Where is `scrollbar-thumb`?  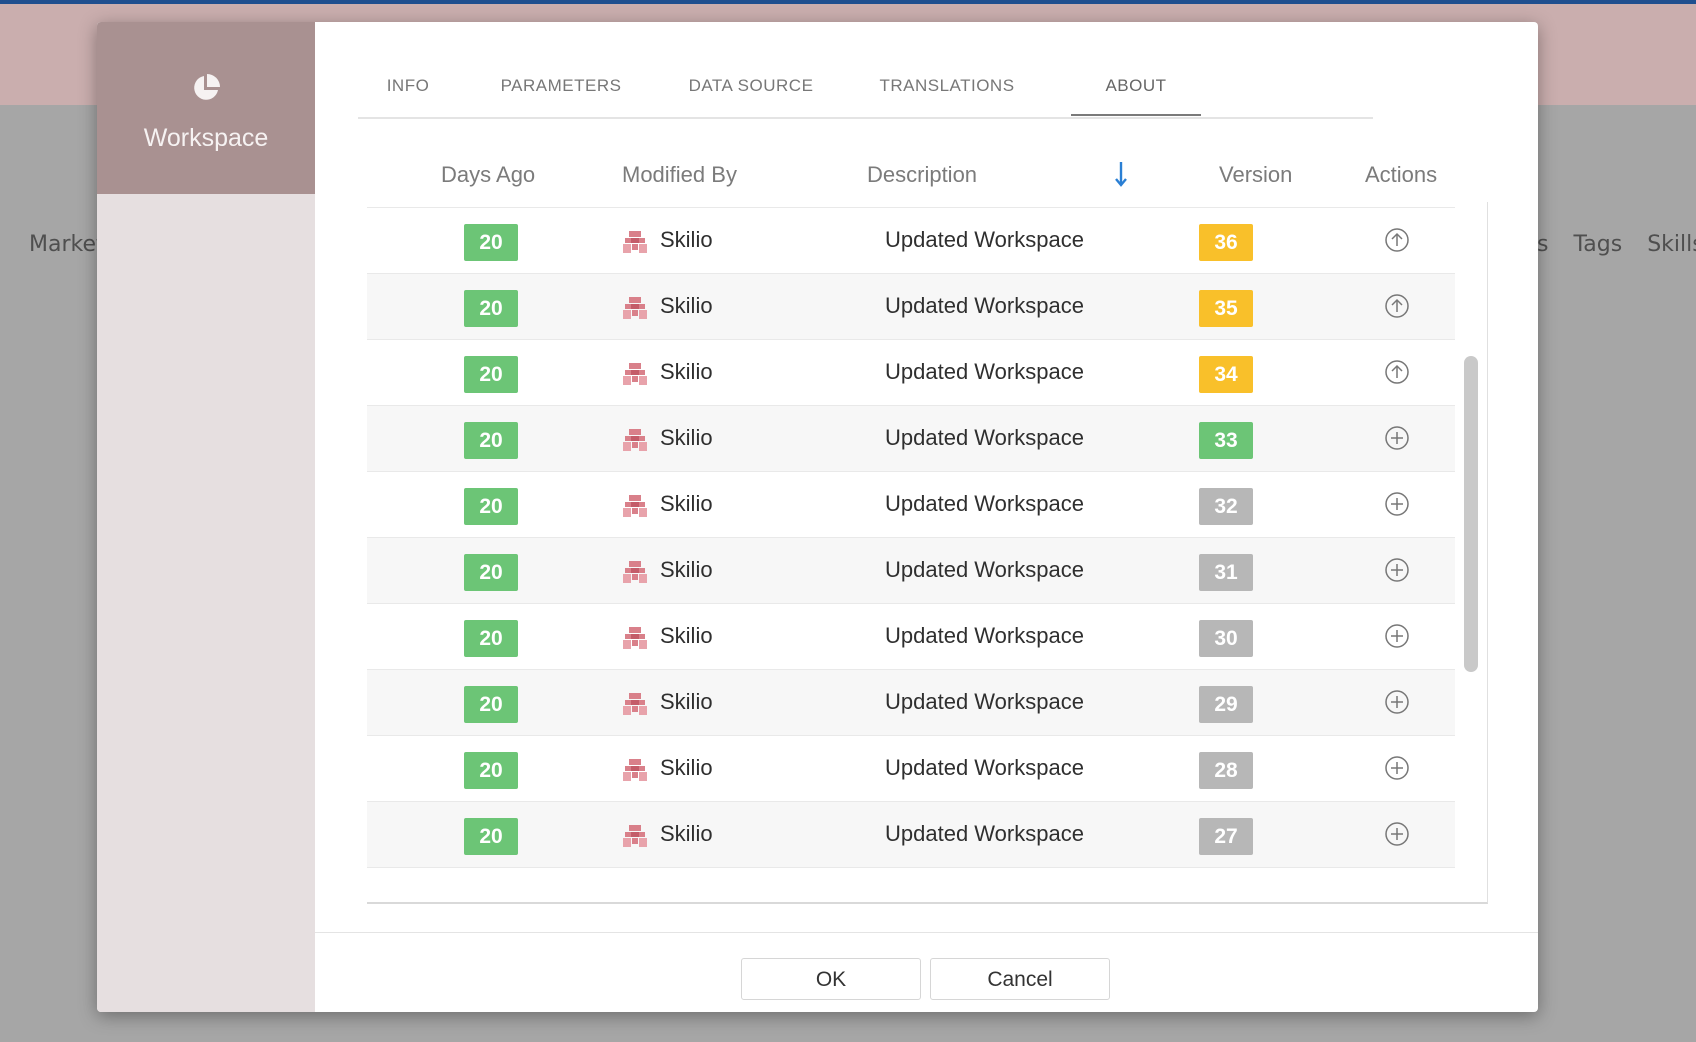 scrollbar-thumb is located at coordinates (1471, 514).